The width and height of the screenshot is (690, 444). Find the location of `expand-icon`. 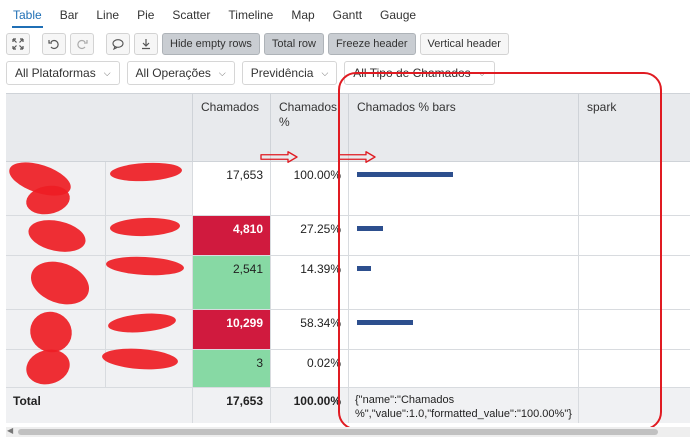

expand-icon is located at coordinates (18, 44).